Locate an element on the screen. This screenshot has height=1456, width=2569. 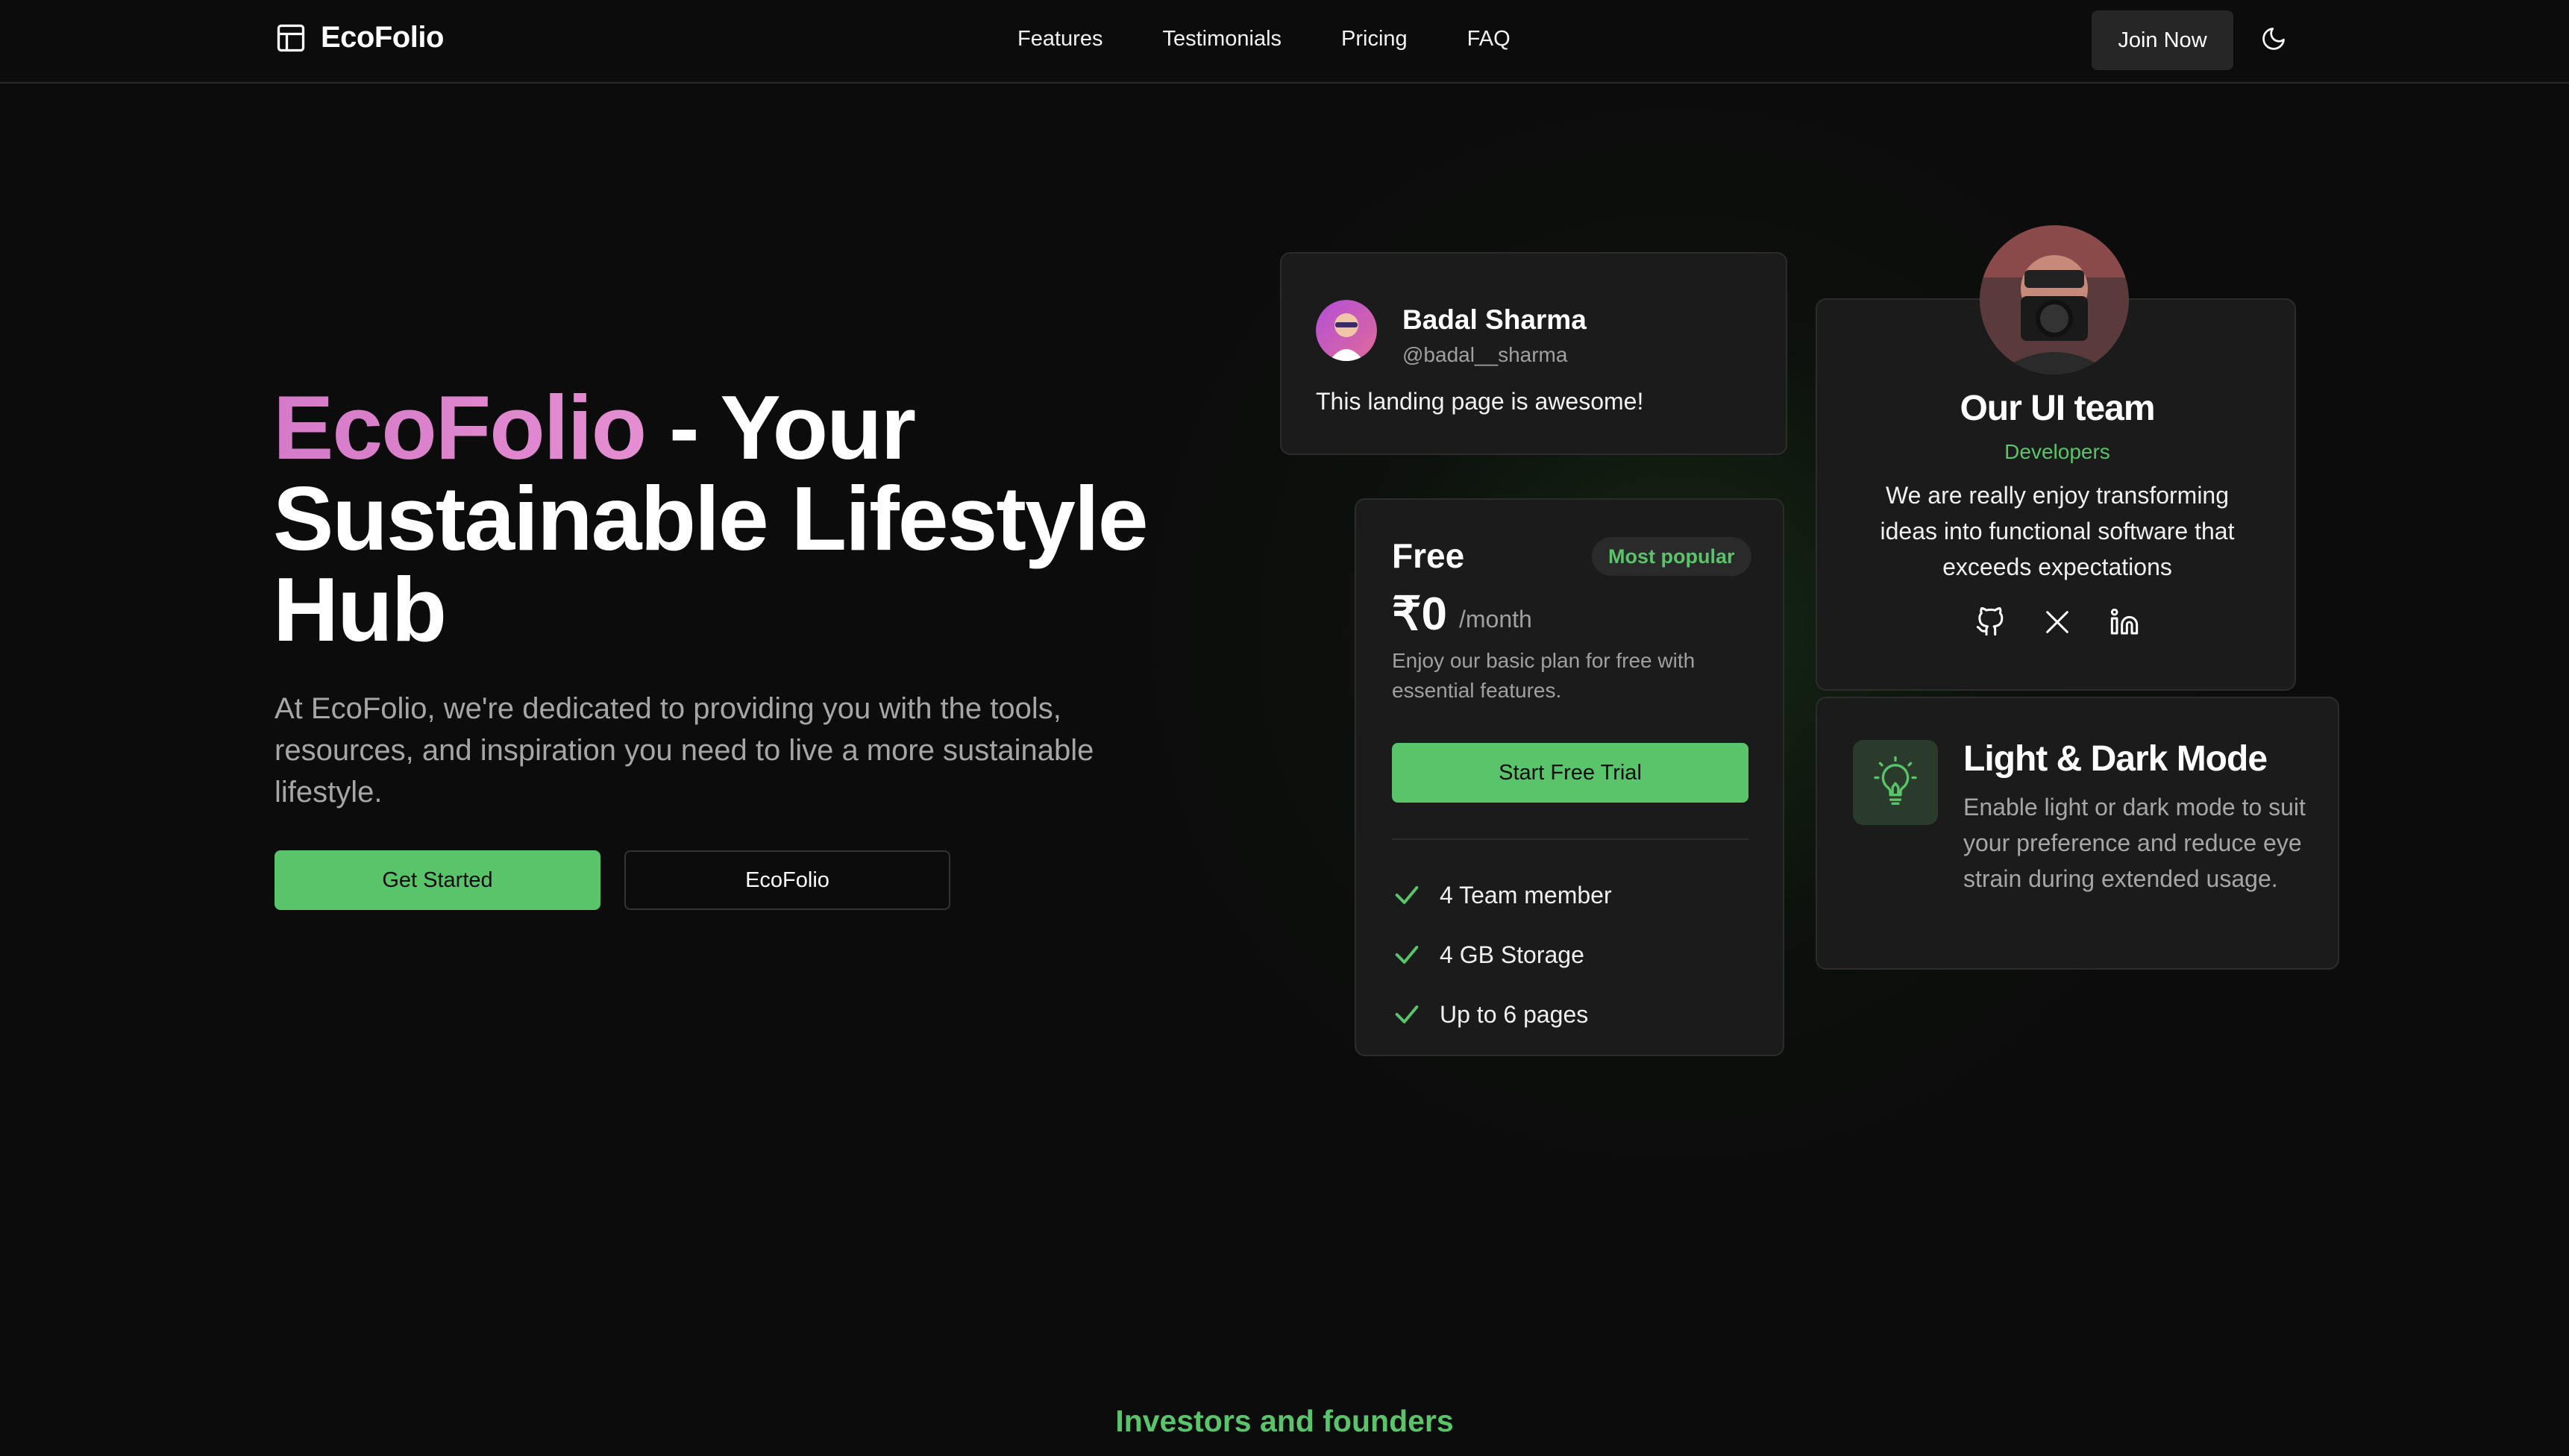
moon-icon is located at coordinates (2273, 38).